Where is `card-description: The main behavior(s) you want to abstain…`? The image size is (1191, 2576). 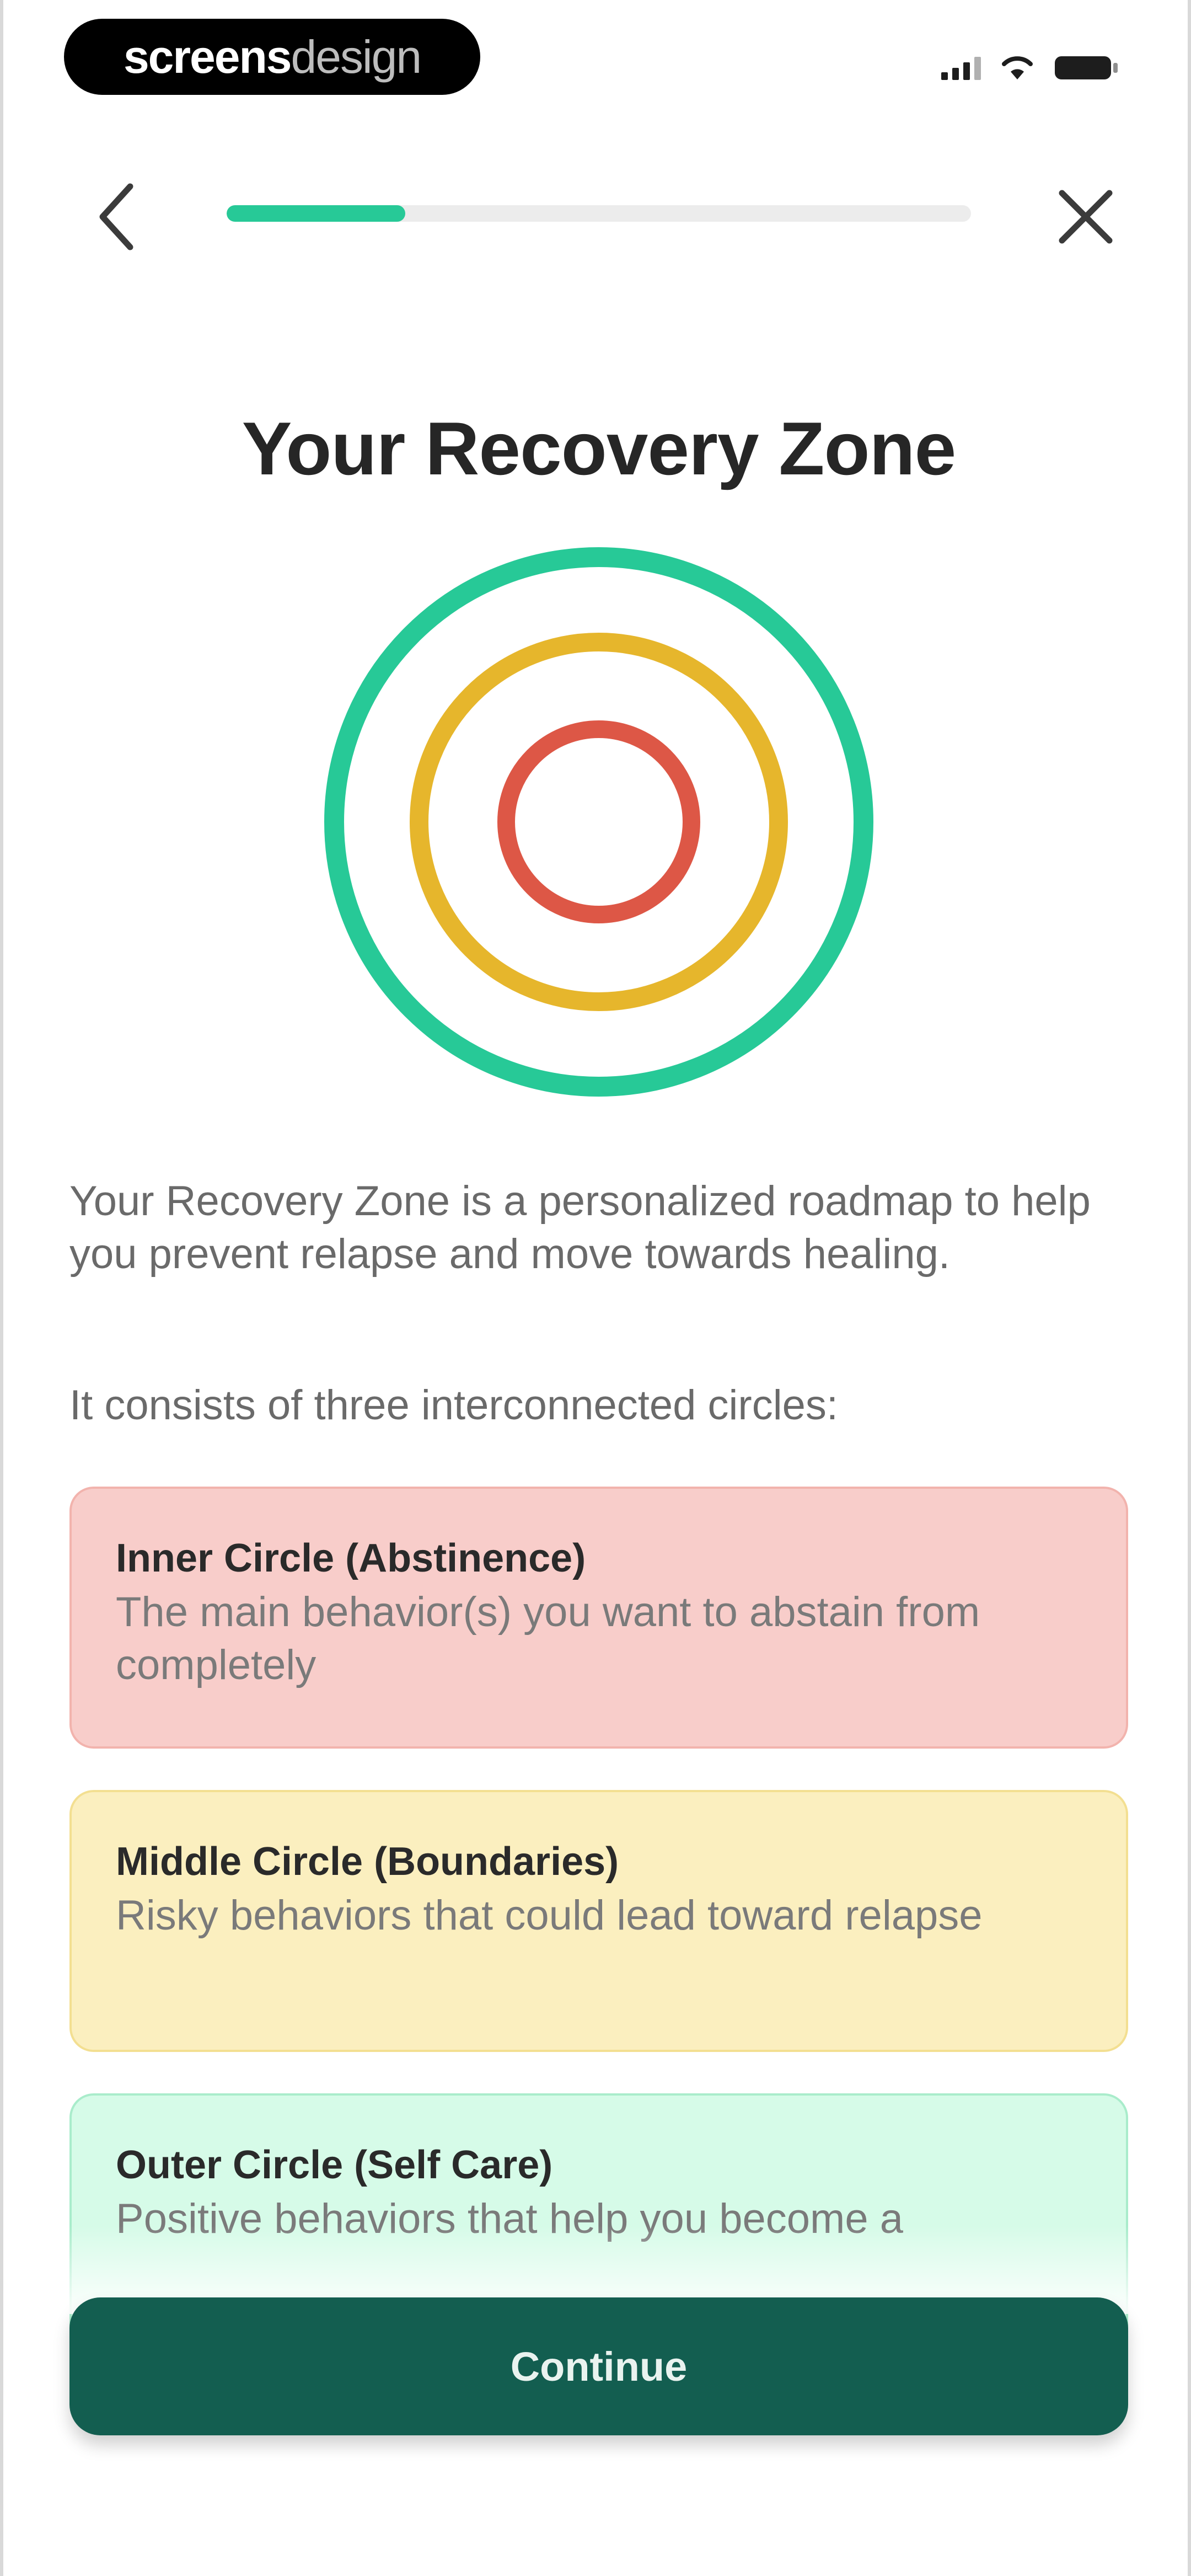 card-description: The main behavior(s) you want to abstain… is located at coordinates (548, 1638).